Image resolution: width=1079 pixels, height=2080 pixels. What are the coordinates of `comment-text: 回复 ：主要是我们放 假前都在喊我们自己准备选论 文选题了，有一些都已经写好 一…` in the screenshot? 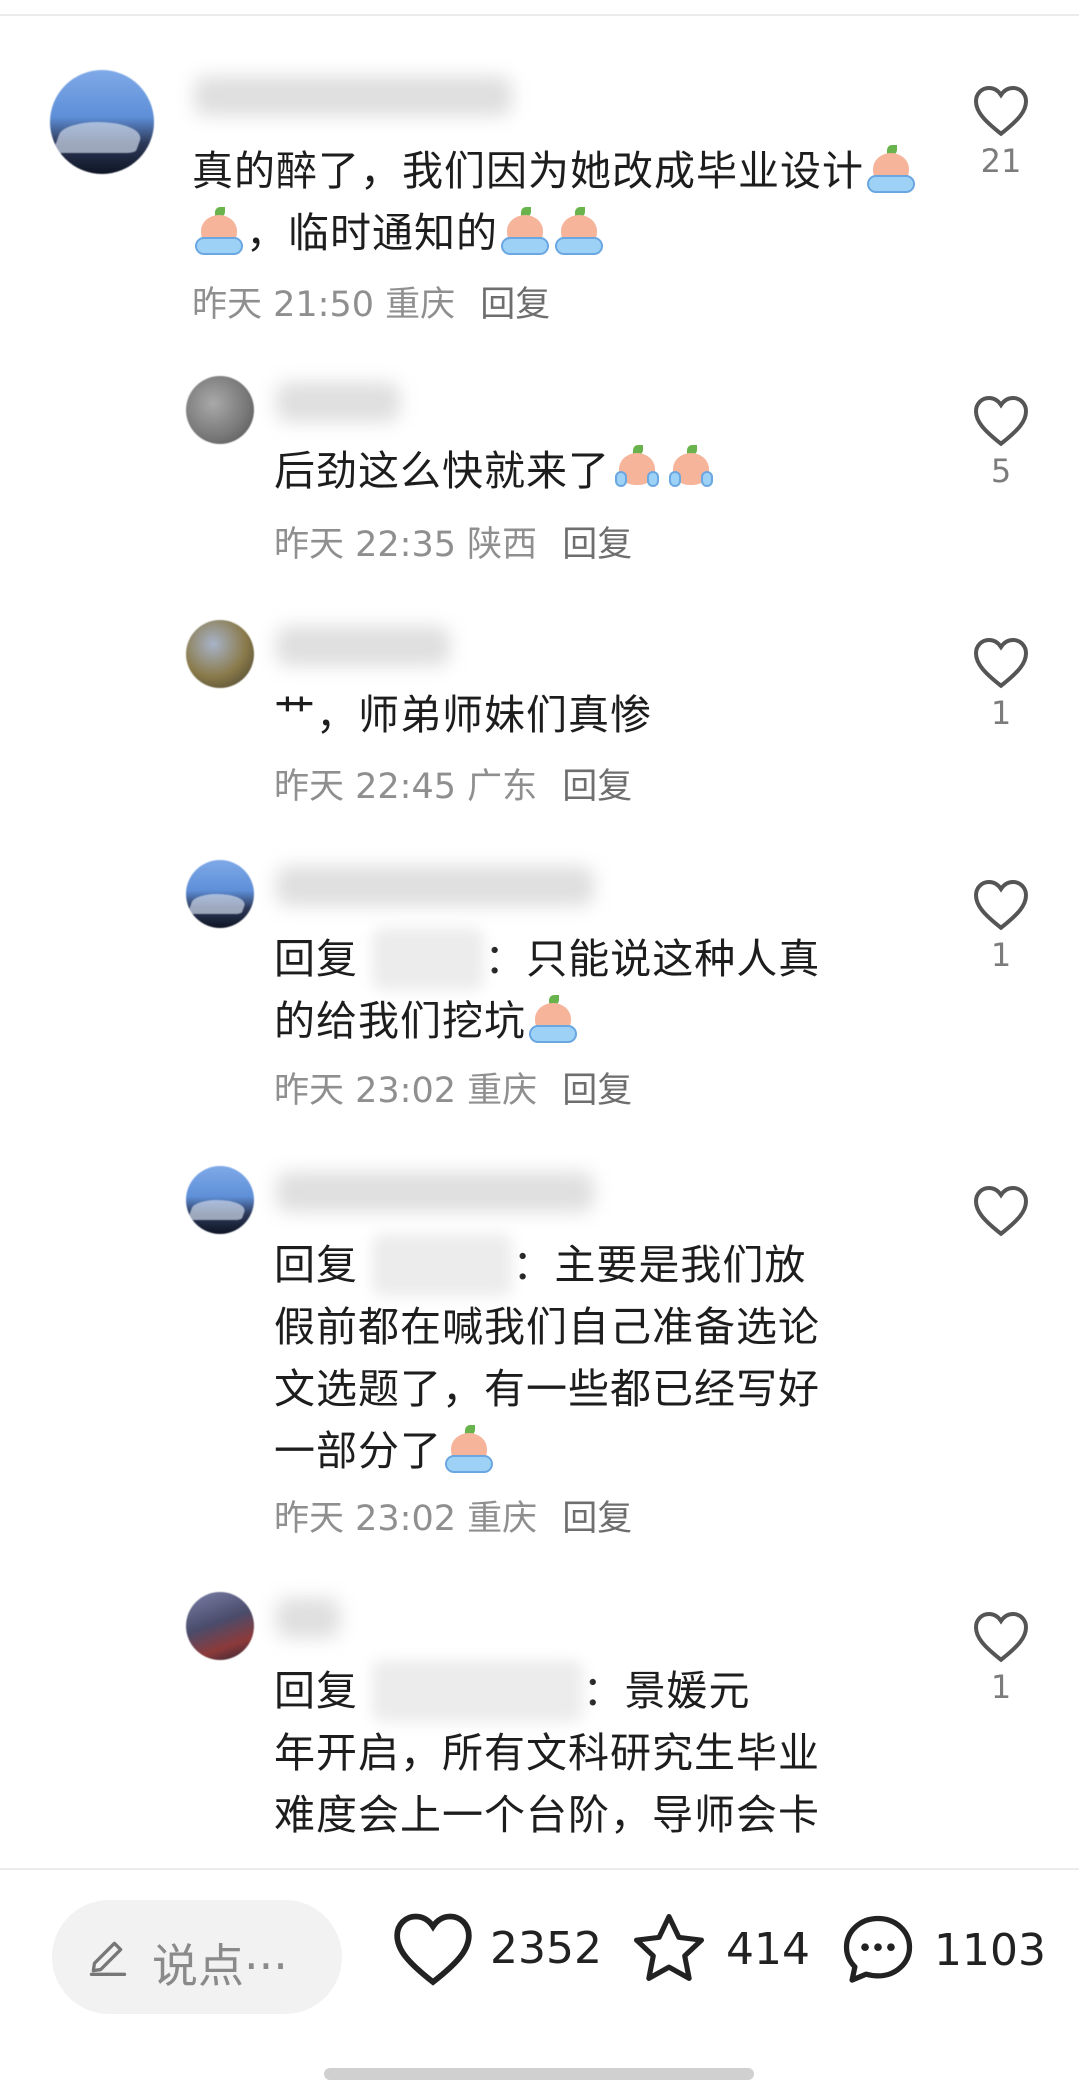 It's located at (604, 1358).